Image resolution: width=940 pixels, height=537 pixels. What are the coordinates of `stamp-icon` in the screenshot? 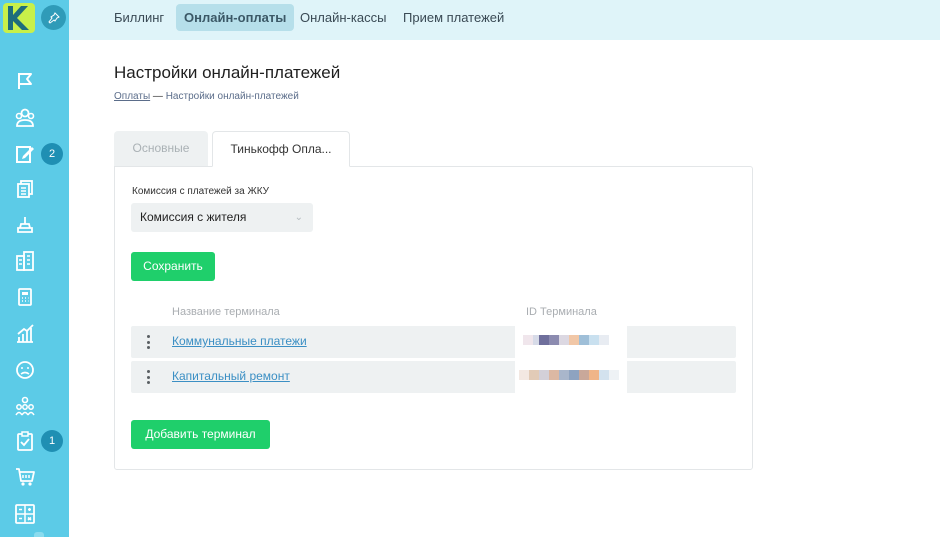 It's located at (25, 225).